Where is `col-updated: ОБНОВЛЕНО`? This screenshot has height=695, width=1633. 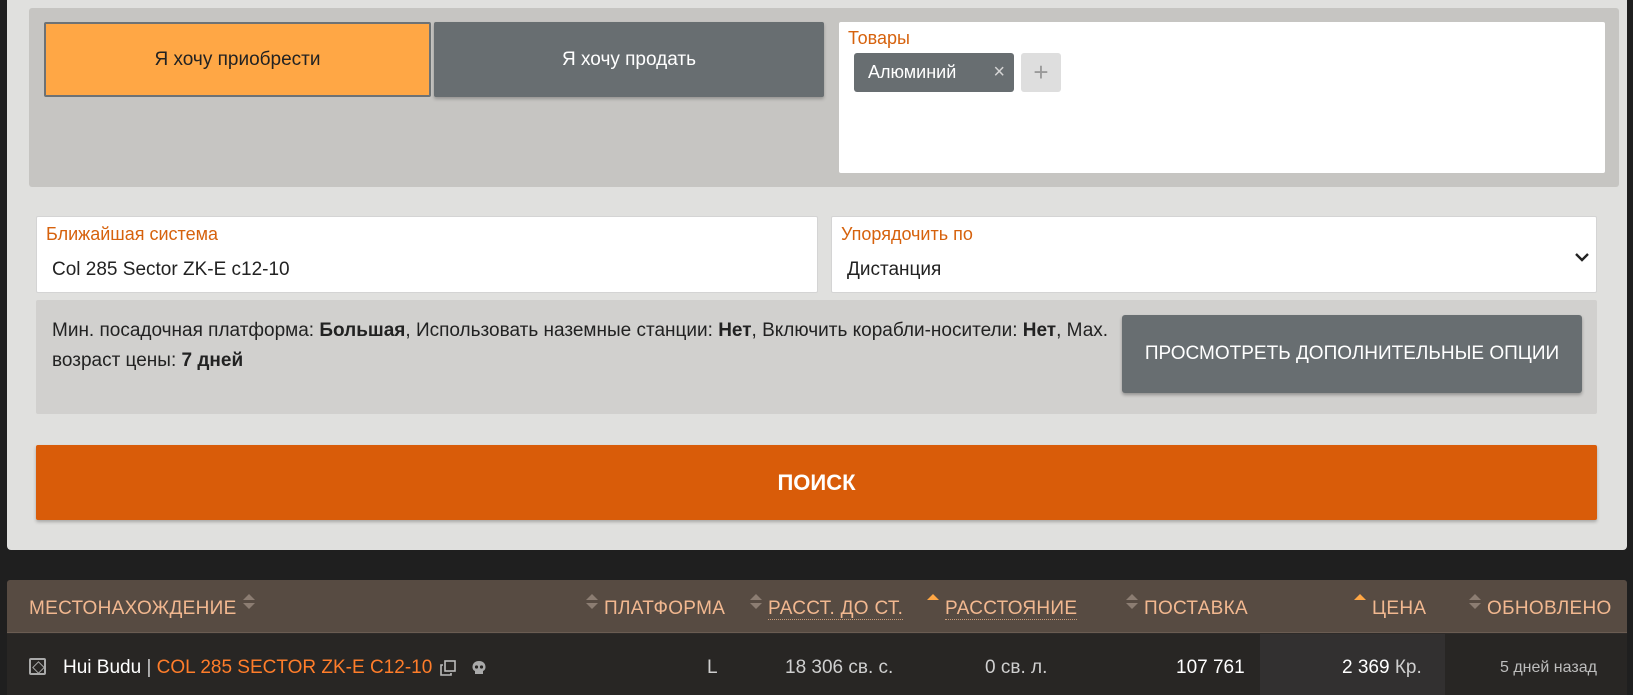
col-updated: ОБНОВЛЕНО is located at coordinates (1540, 606).